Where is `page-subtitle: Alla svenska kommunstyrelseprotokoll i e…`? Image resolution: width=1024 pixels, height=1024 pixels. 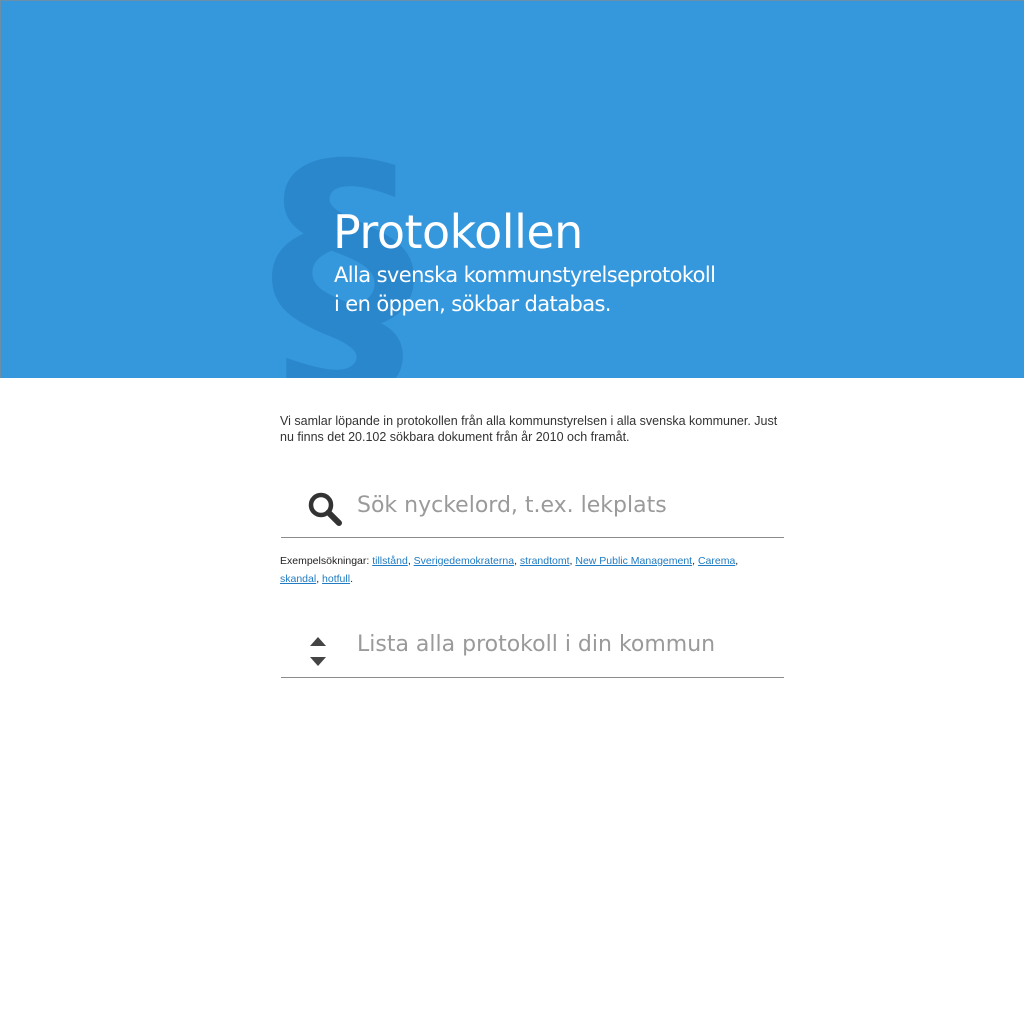 page-subtitle: Alla svenska kommunstyrelseprotokoll i e… is located at coordinates (554, 290).